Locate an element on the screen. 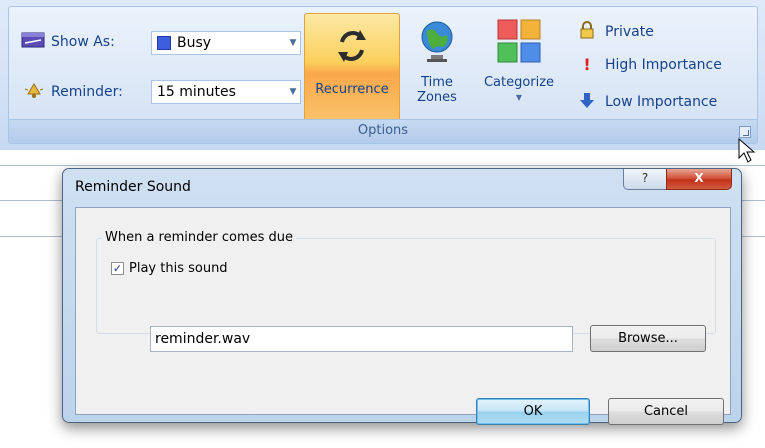 This screenshot has width=765, height=448. recurrence-button: Recurrence is located at coordinates (352, 68).